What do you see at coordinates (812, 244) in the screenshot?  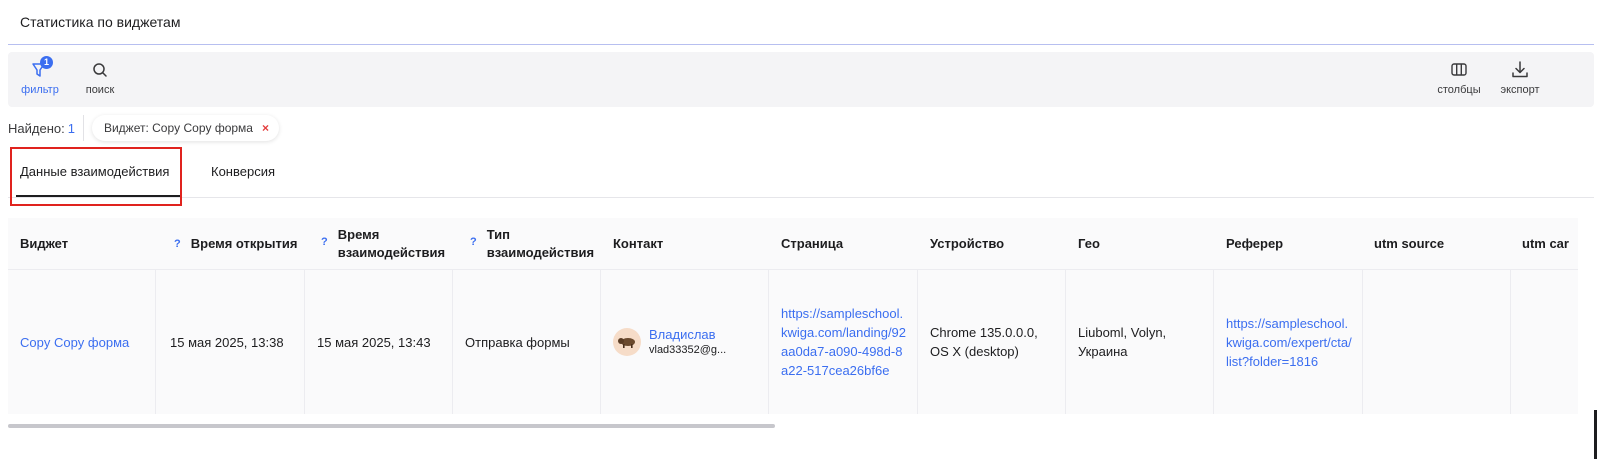 I see `col-page: Страница` at bounding box center [812, 244].